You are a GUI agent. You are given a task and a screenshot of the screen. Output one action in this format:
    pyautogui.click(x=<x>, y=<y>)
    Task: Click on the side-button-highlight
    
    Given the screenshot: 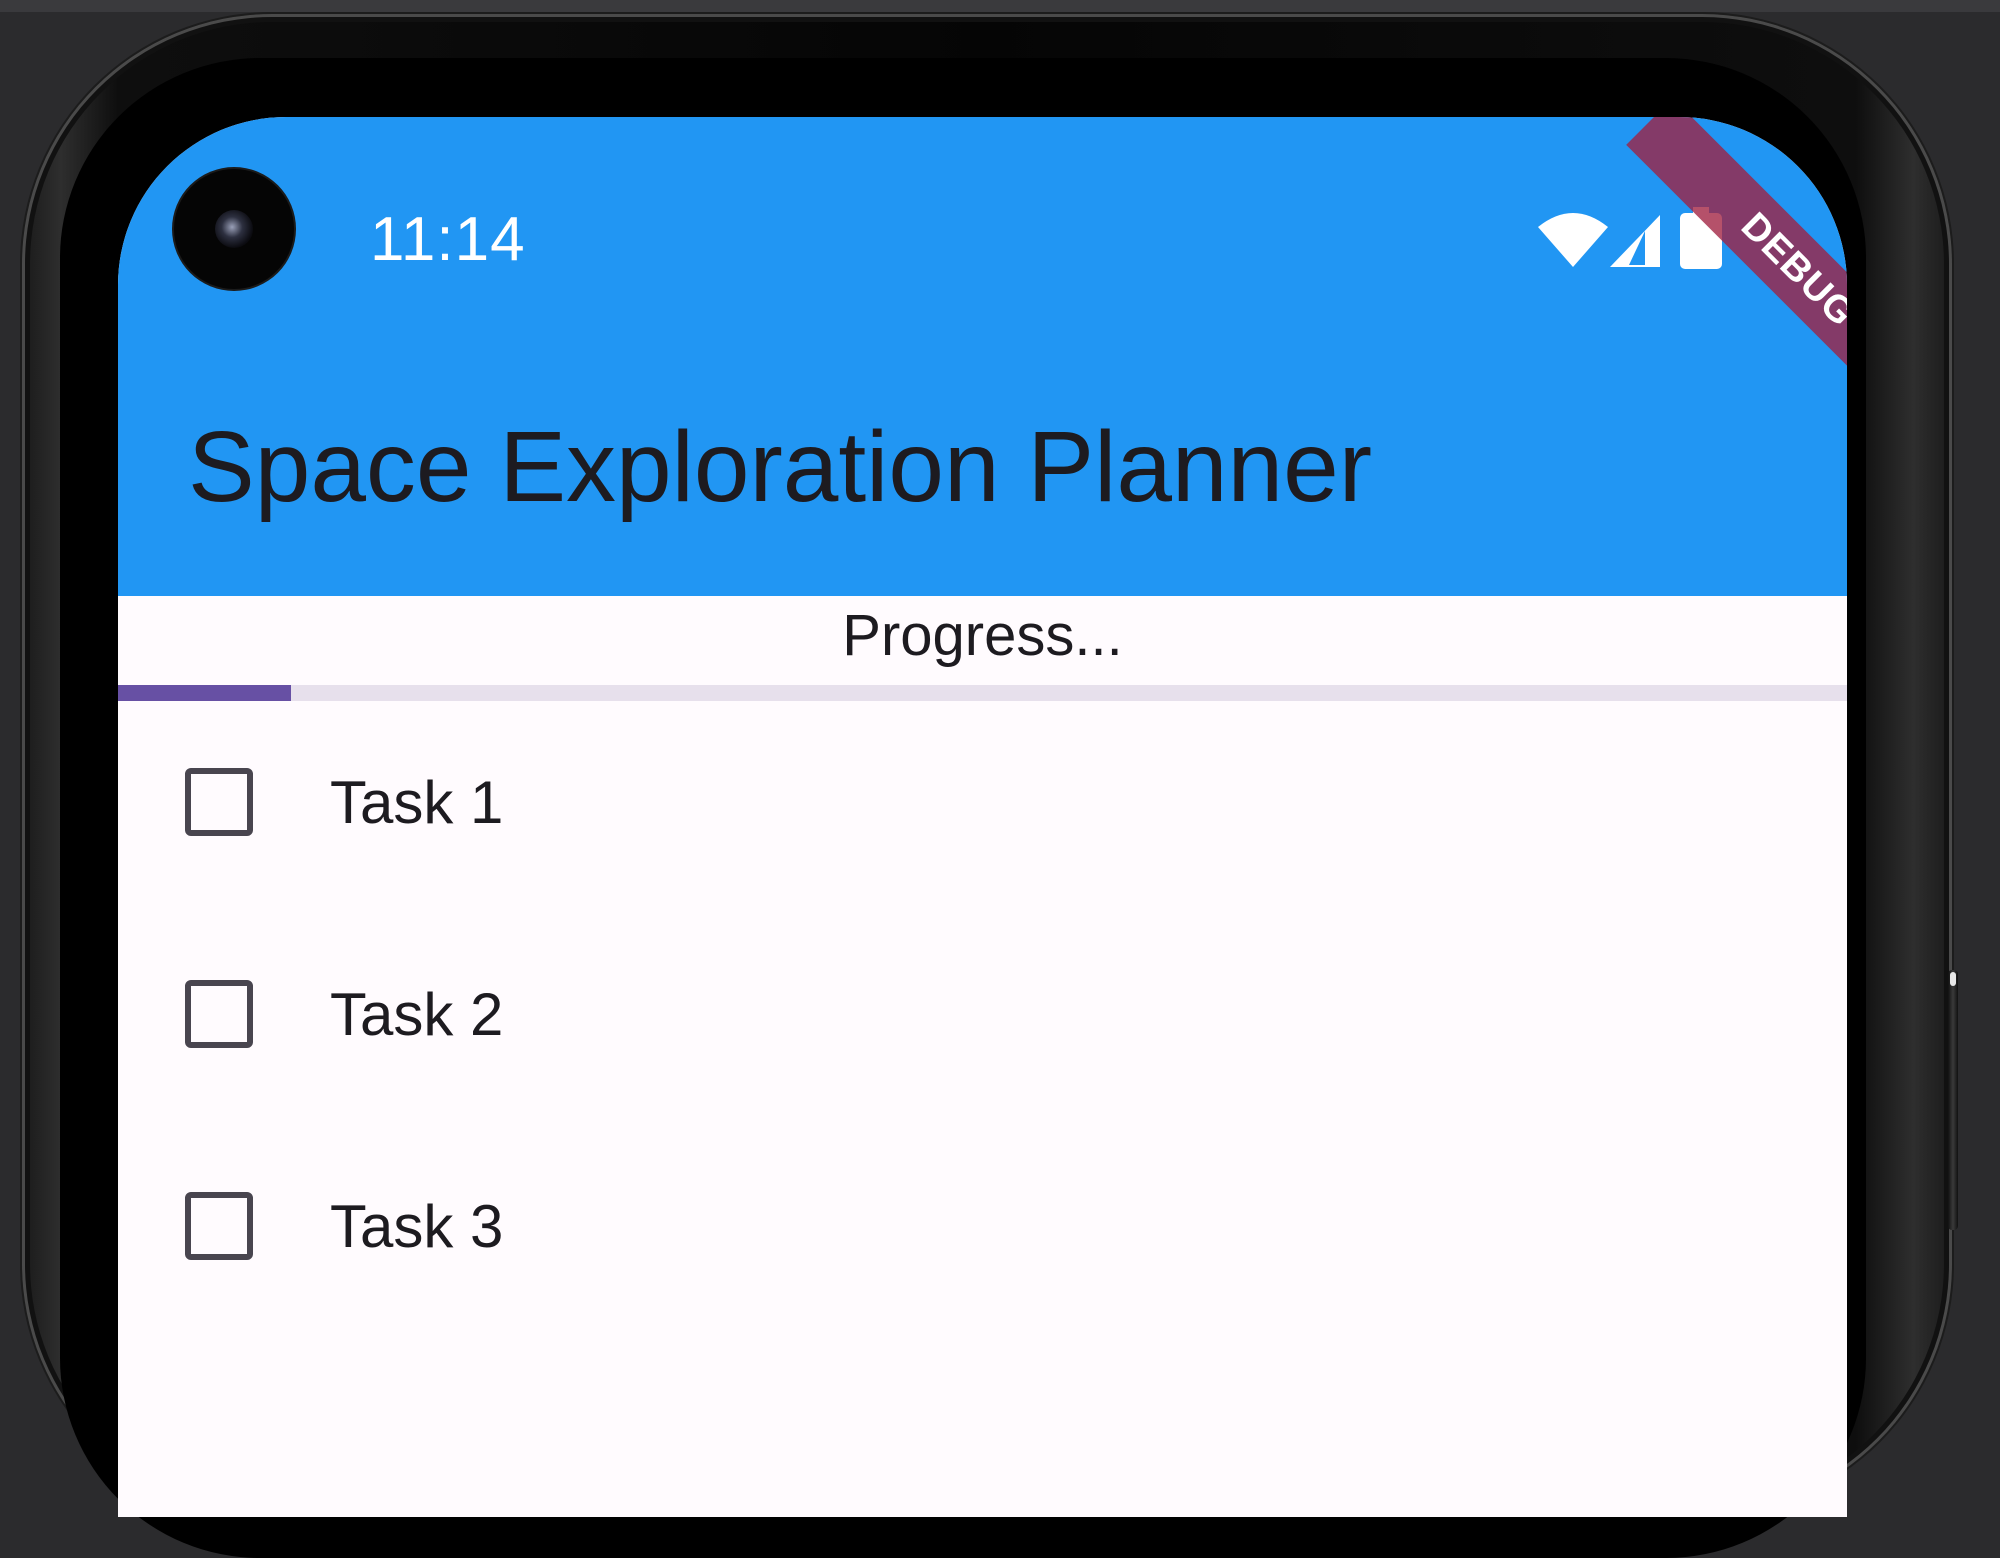 What is the action you would take?
    pyautogui.click(x=1953, y=979)
    